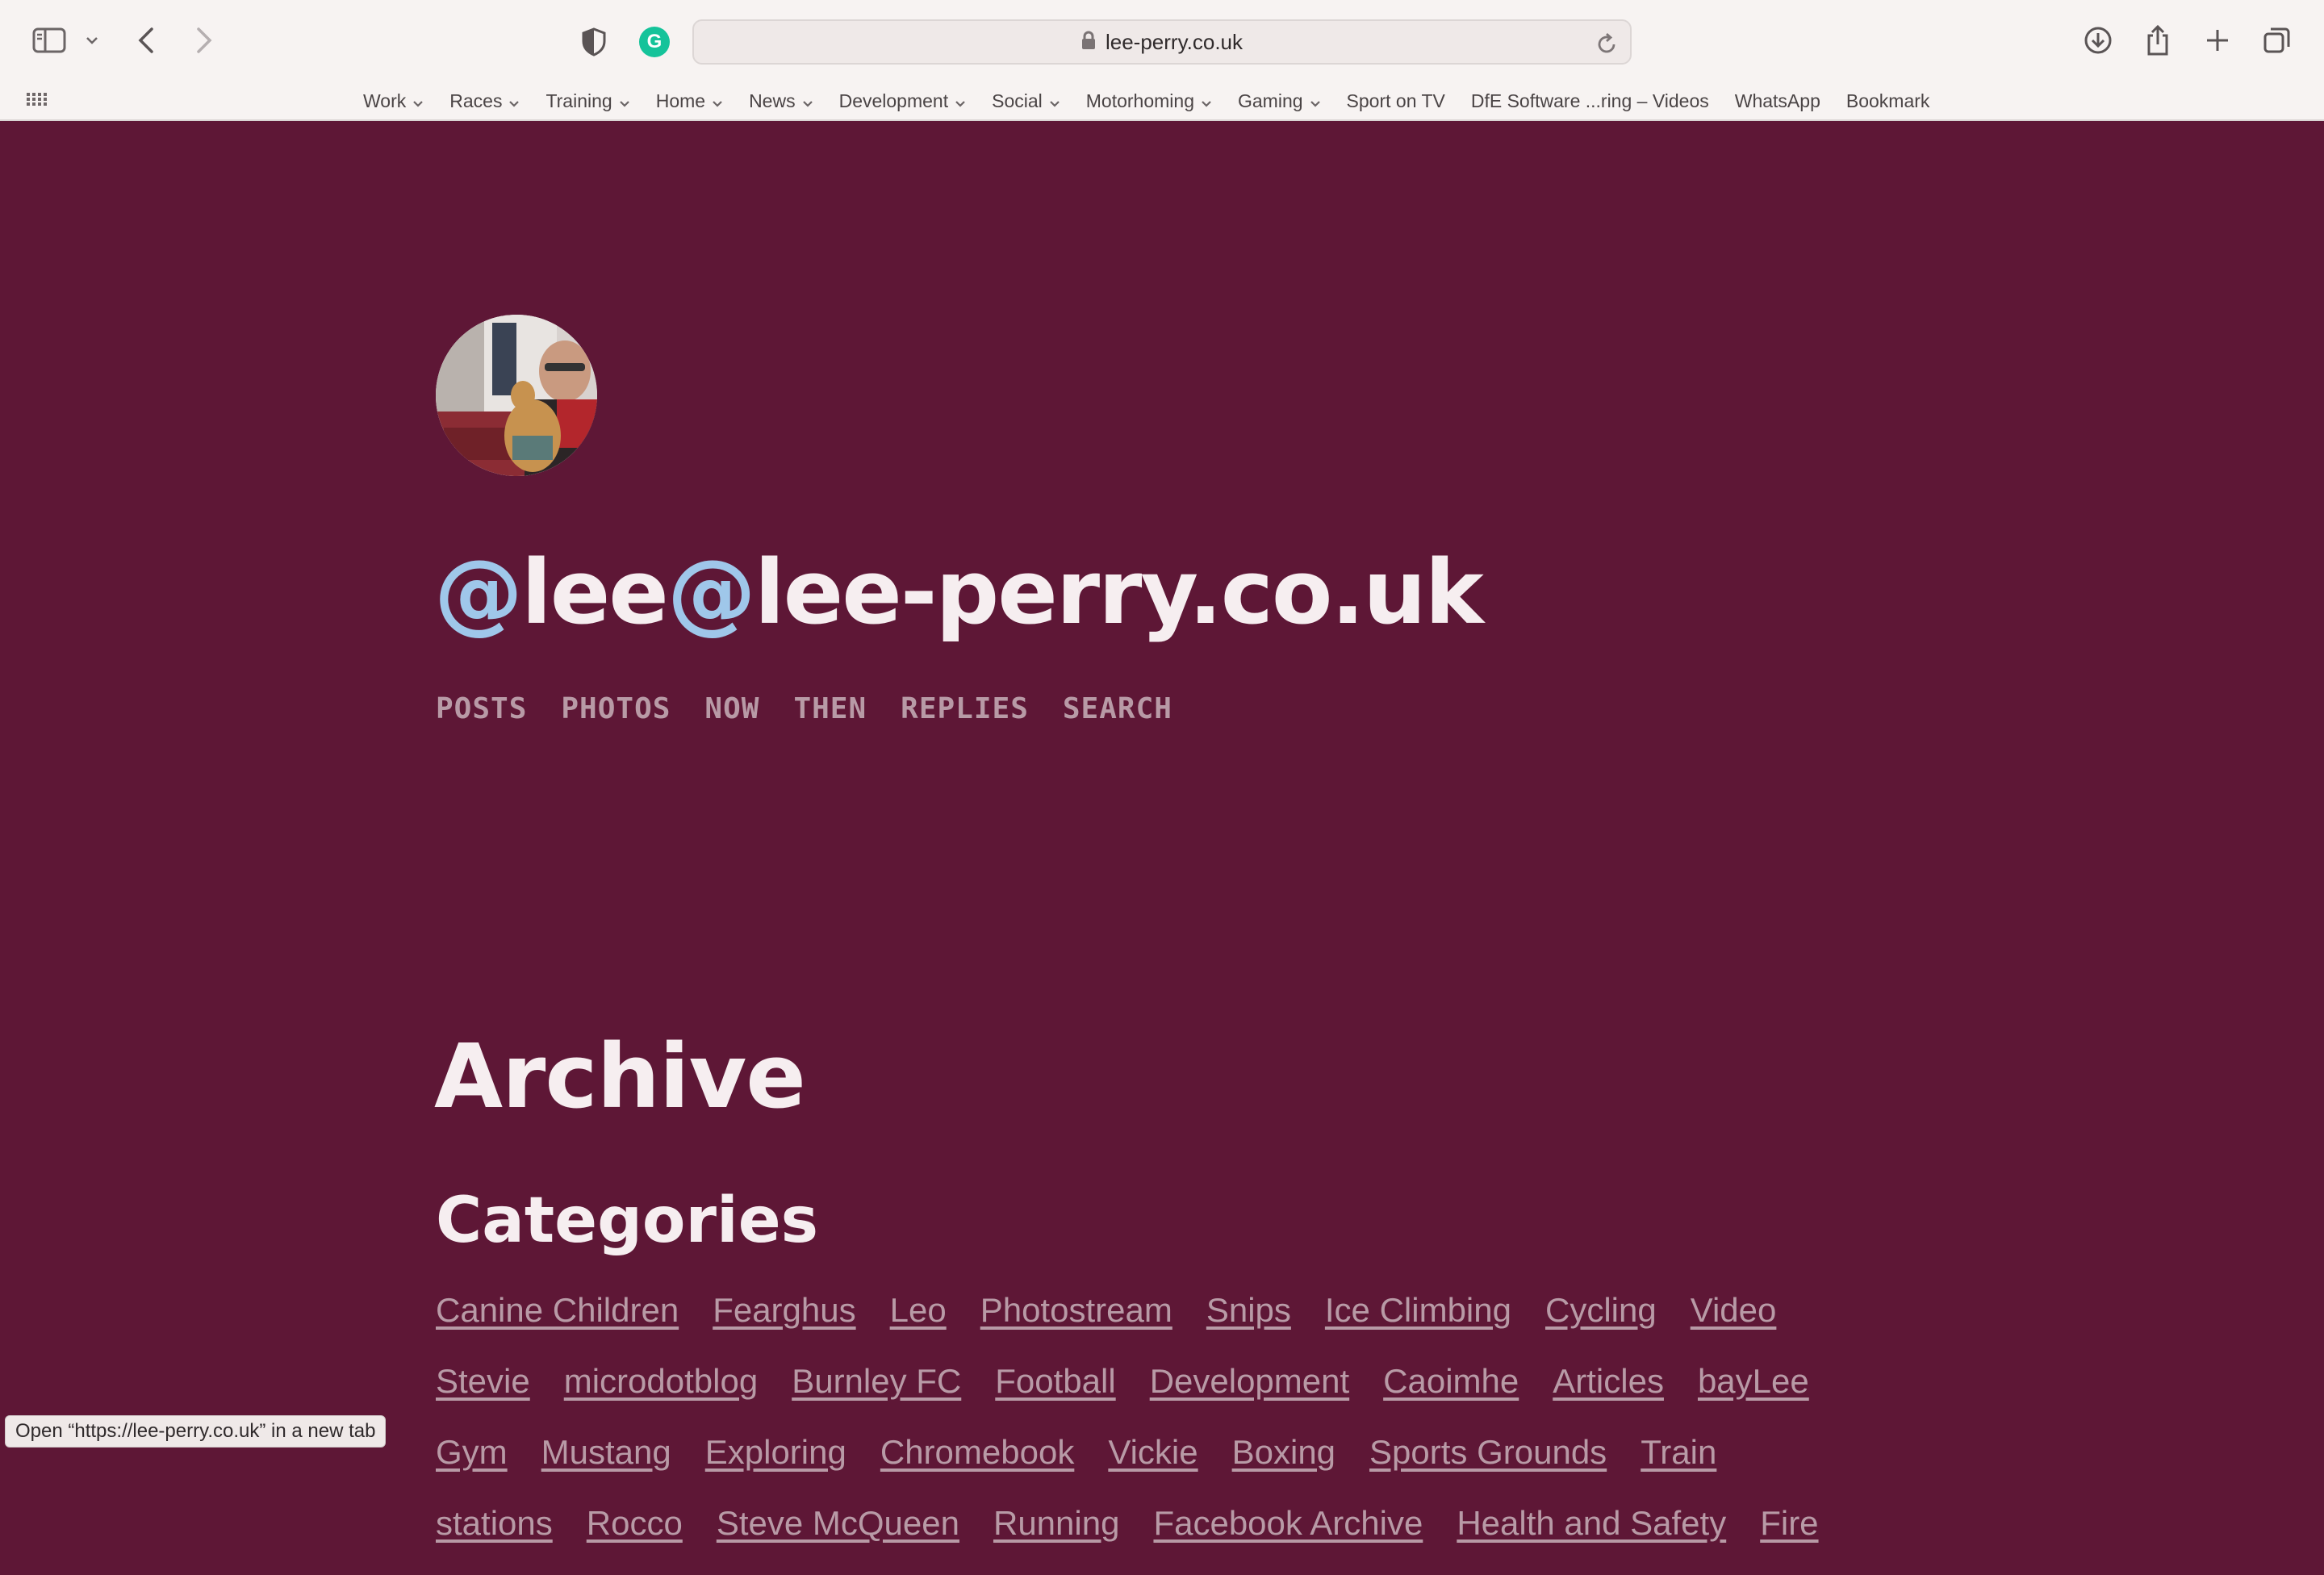  What do you see at coordinates (1018, 100) in the screenshot?
I see `bookmark-label: Social` at bounding box center [1018, 100].